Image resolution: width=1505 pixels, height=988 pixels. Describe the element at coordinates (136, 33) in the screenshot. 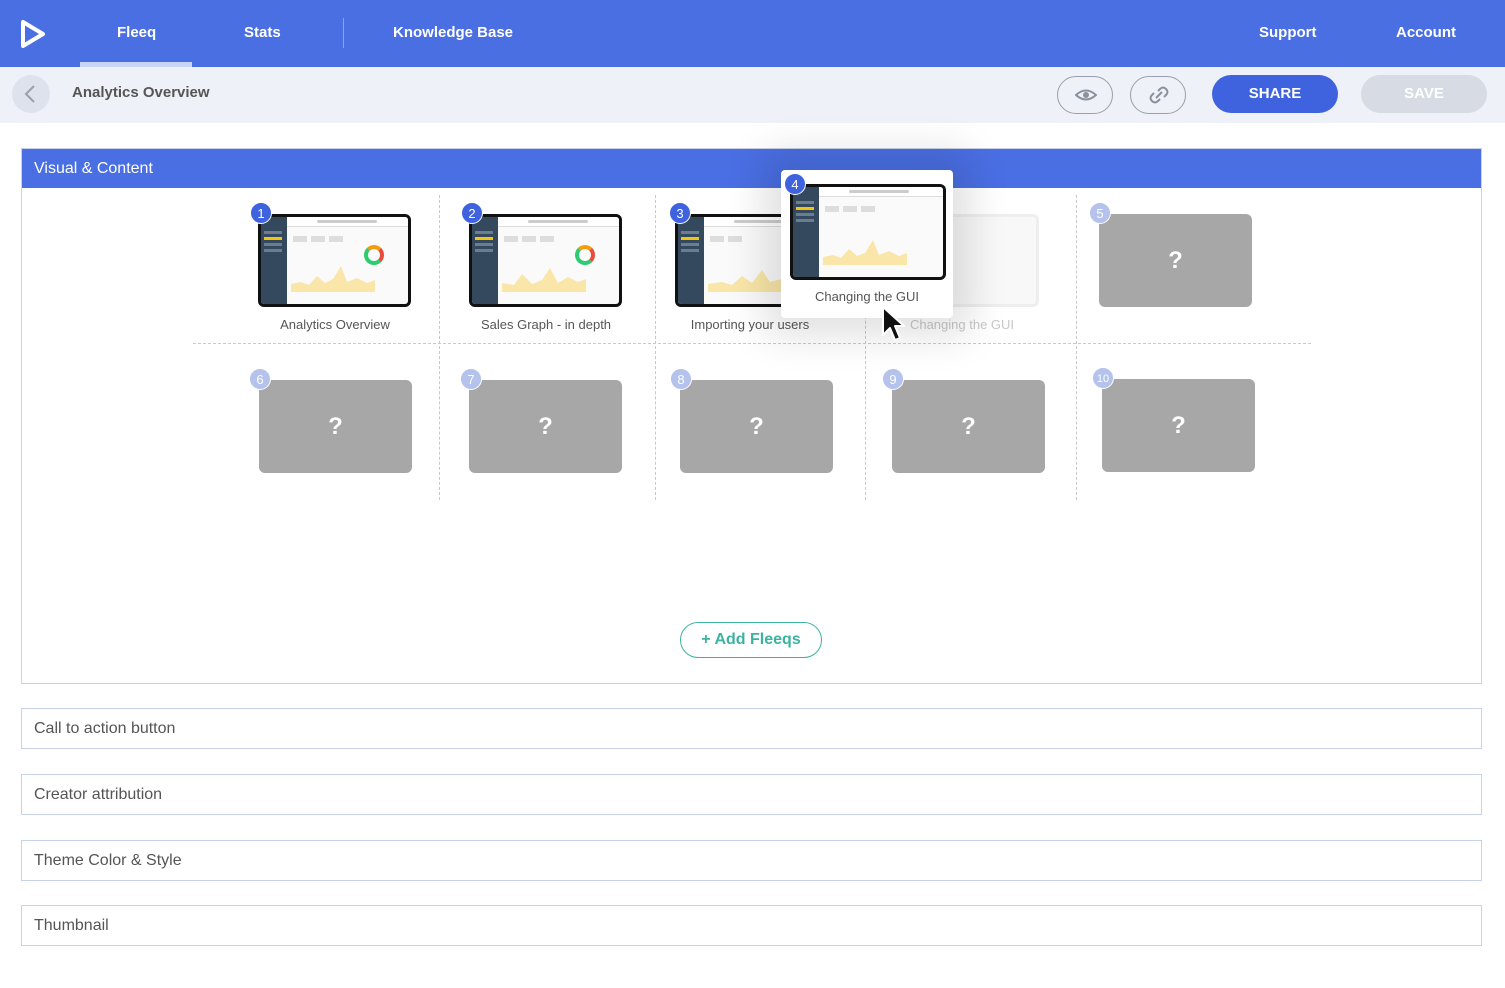

I see `nav-fleeq: Fleeq` at that location.